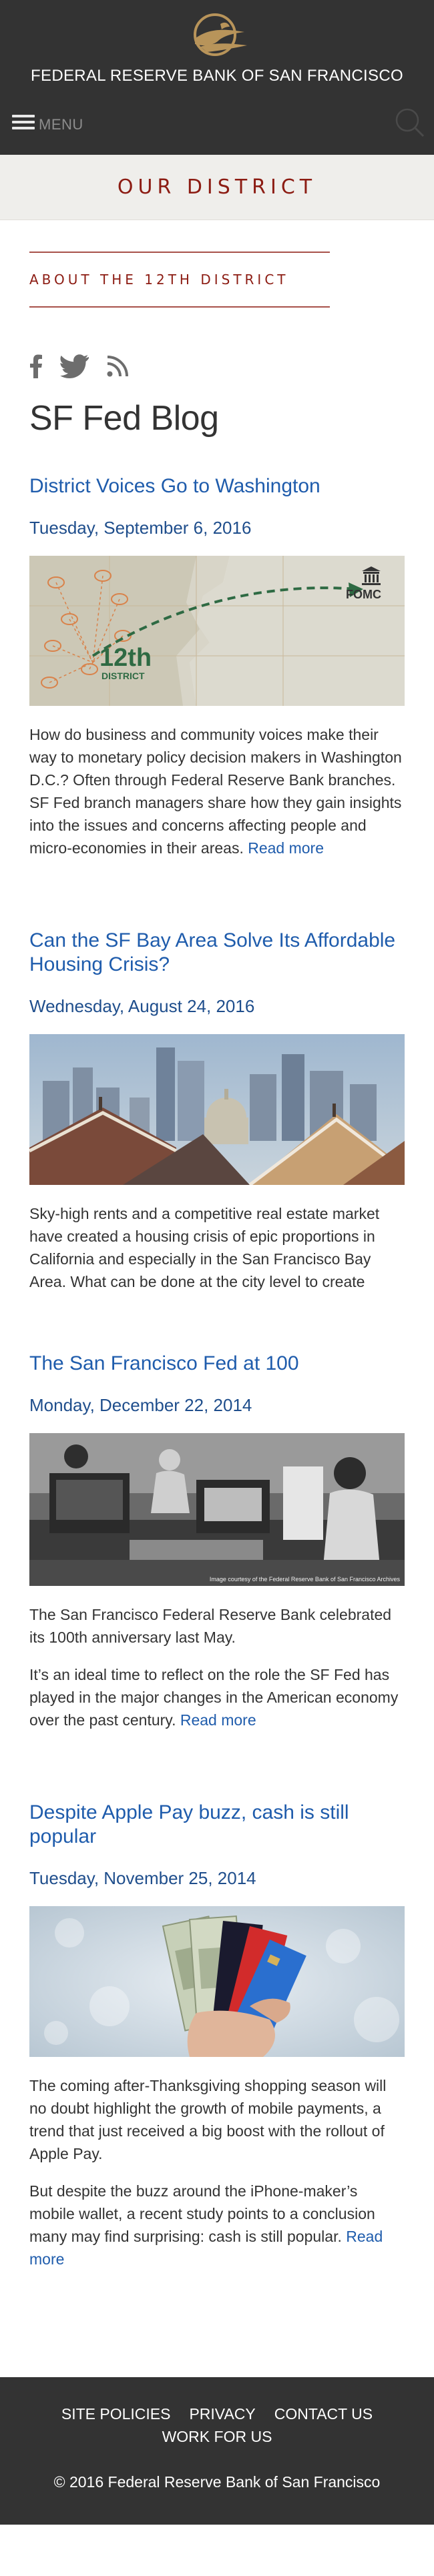 Image resolution: width=434 pixels, height=2576 pixels. What do you see at coordinates (118, 367) in the screenshot?
I see `rss-icon` at bounding box center [118, 367].